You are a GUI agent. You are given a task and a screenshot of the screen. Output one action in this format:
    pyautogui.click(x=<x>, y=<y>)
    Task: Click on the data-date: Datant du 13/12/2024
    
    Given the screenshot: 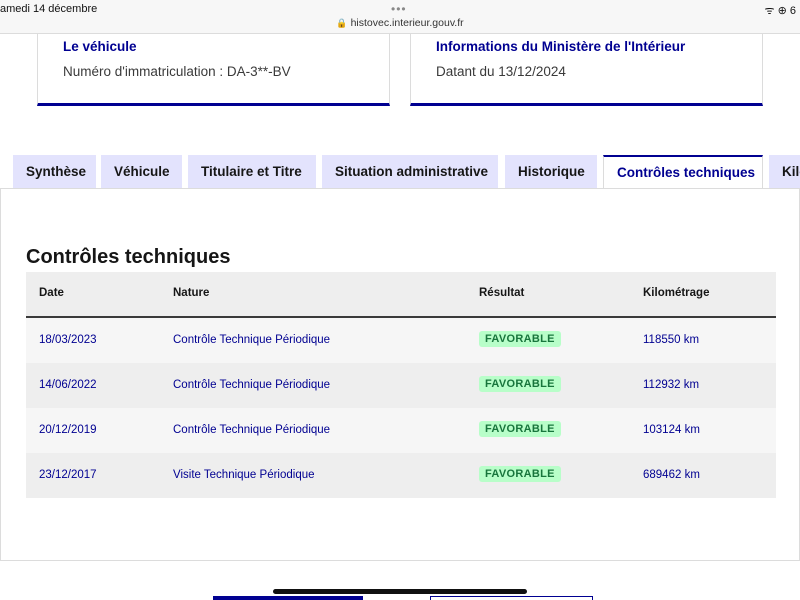 What is the action you would take?
    pyautogui.click(x=501, y=71)
    